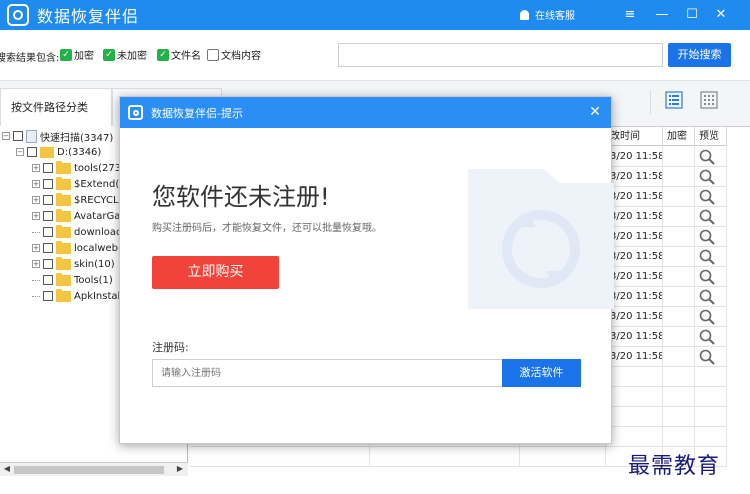  I want to click on tree-folder-item: + $Extend(3, so click(79, 184).